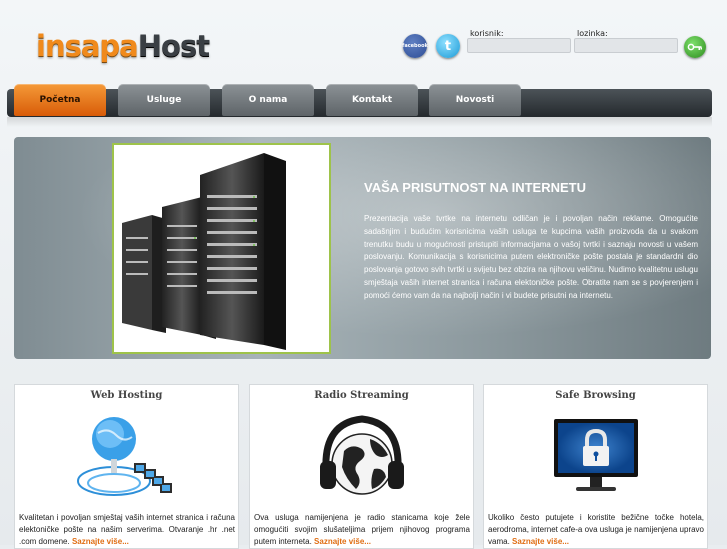 This screenshot has width=727, height=549. Describe the element at coordinates (362, 461) in the screenshot. I see `headphones-globe-icon` at that location.